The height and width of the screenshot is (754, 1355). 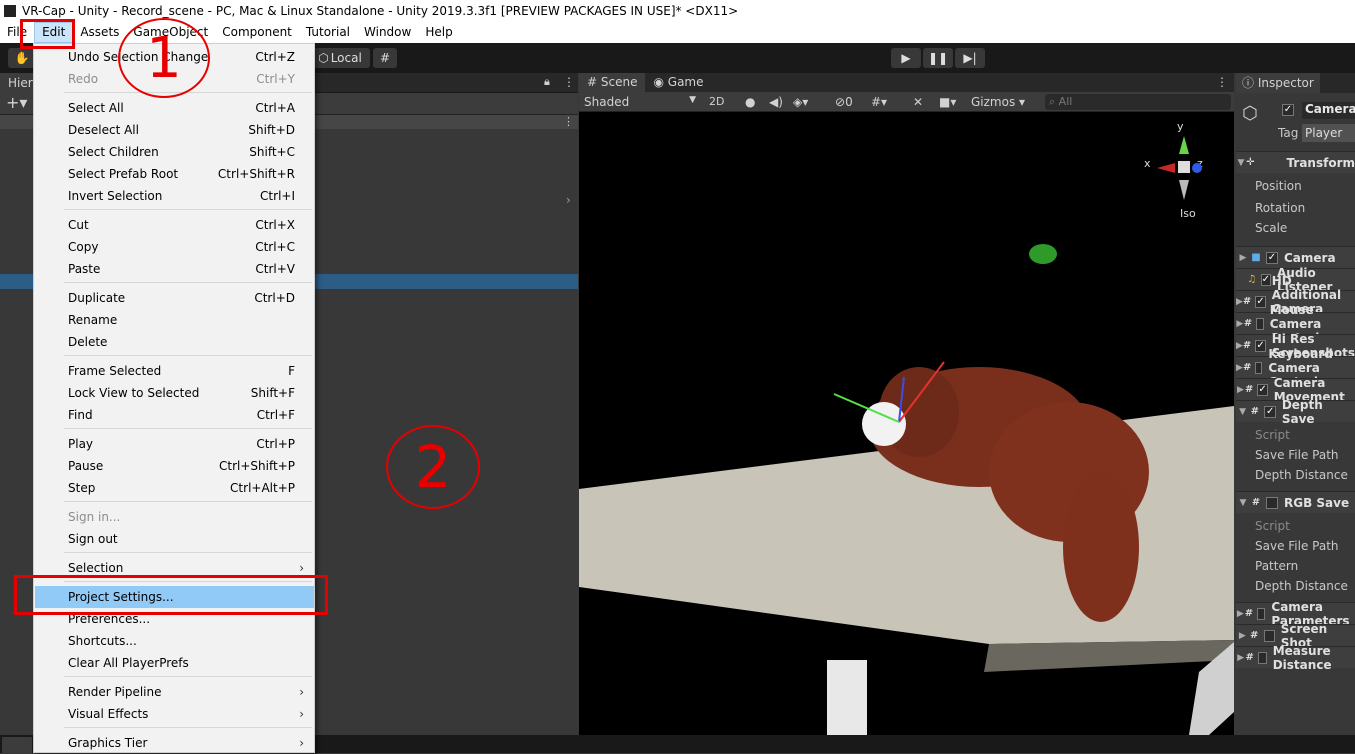 What do you see at coordinates (1278, 83) in the screenshot?
I see `tab-inspector: ⓘ Inspector` at bounding box center [1278, 83].